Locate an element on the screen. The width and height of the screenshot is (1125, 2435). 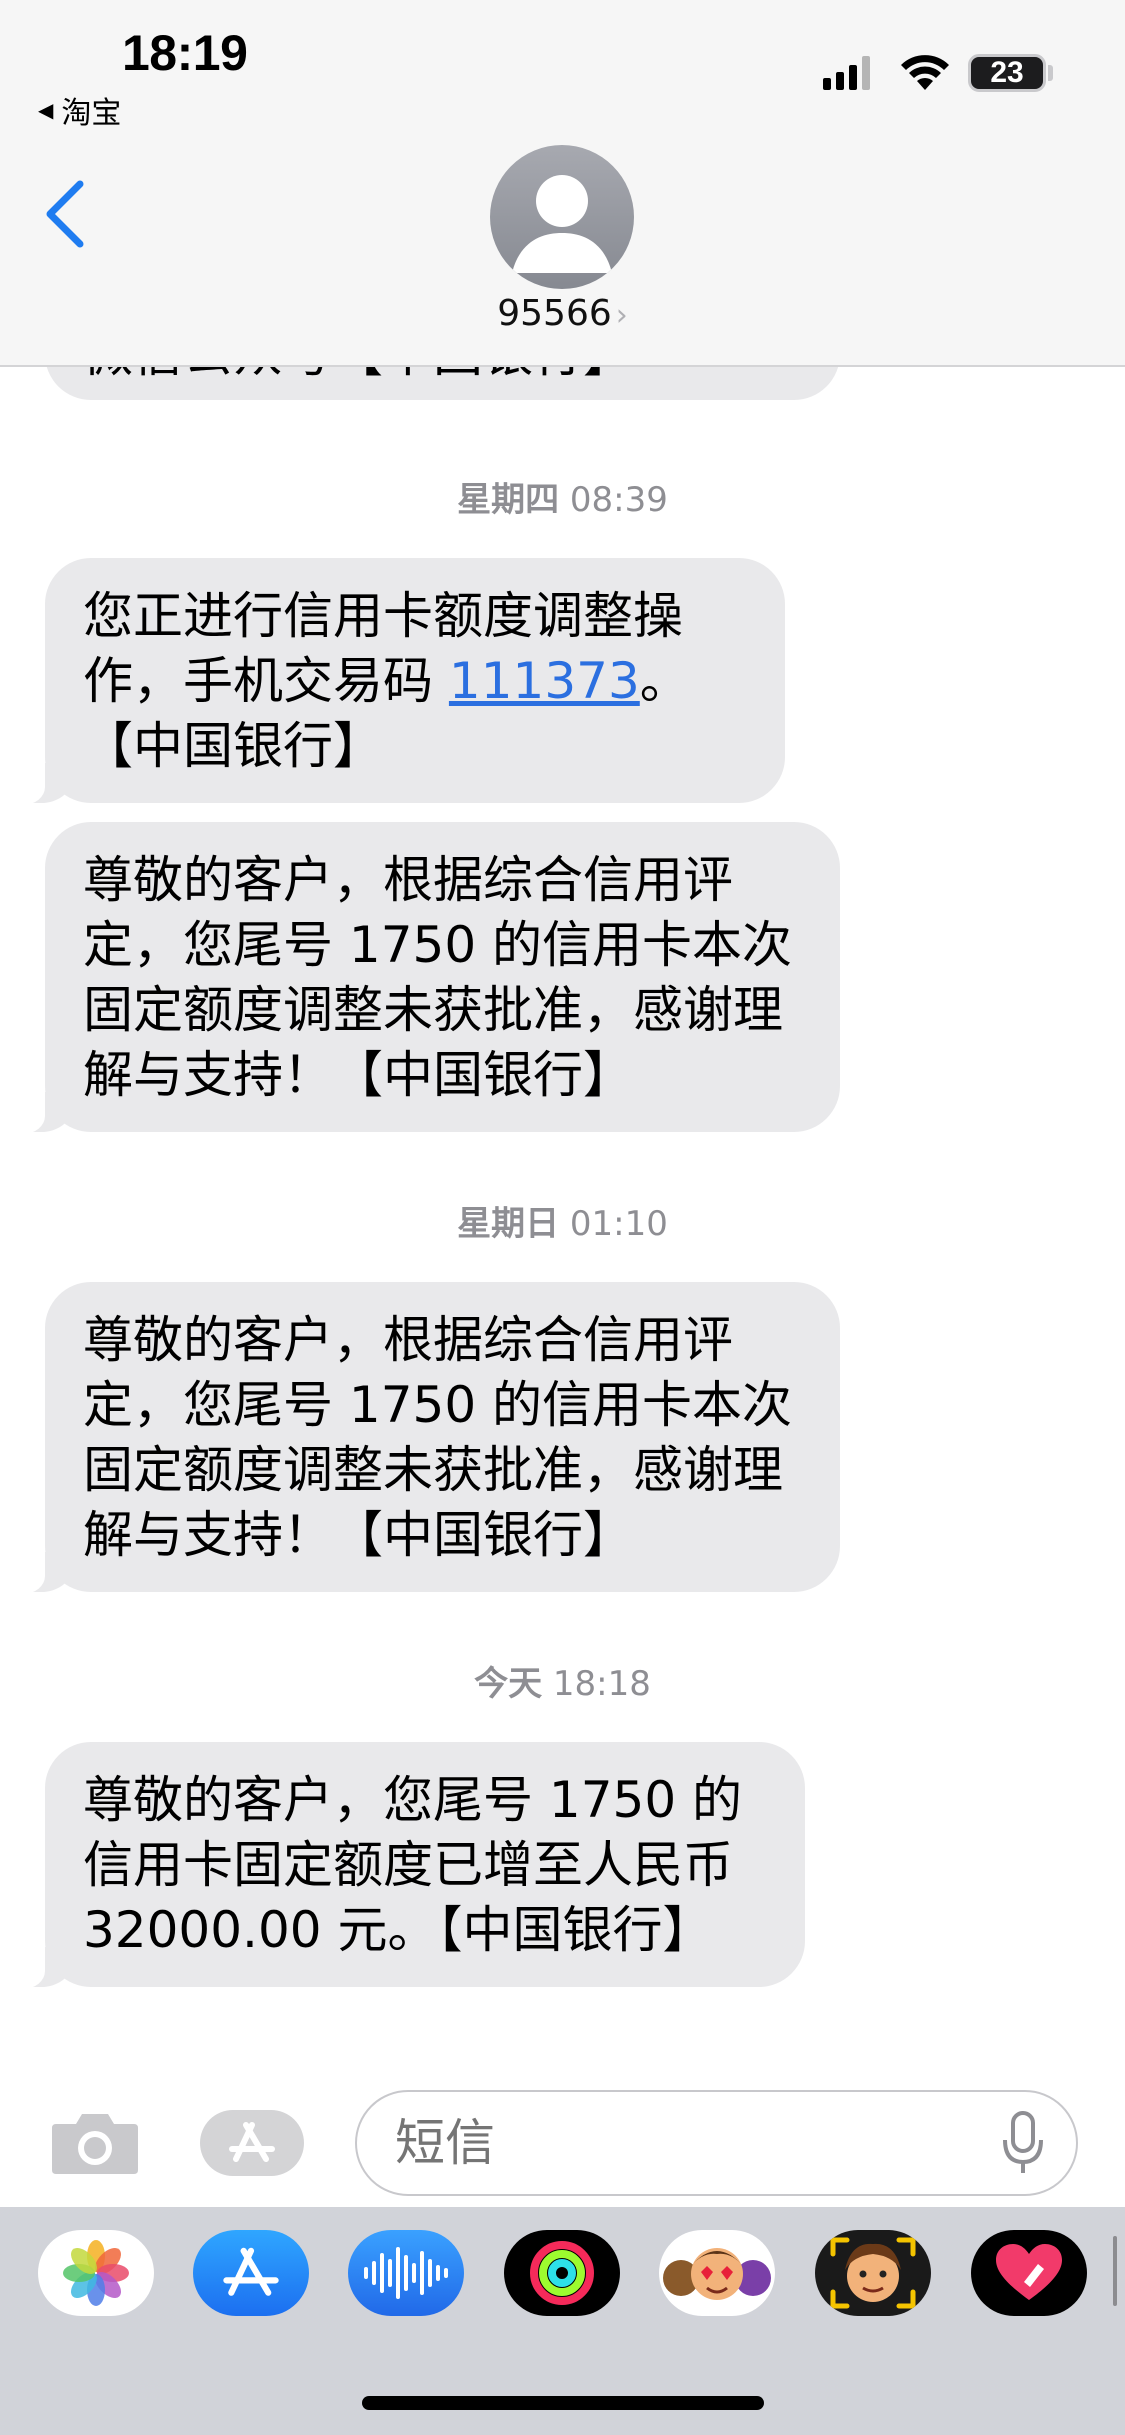
timestamp: 星期四 08:39 is located at coordinates (562, 496).